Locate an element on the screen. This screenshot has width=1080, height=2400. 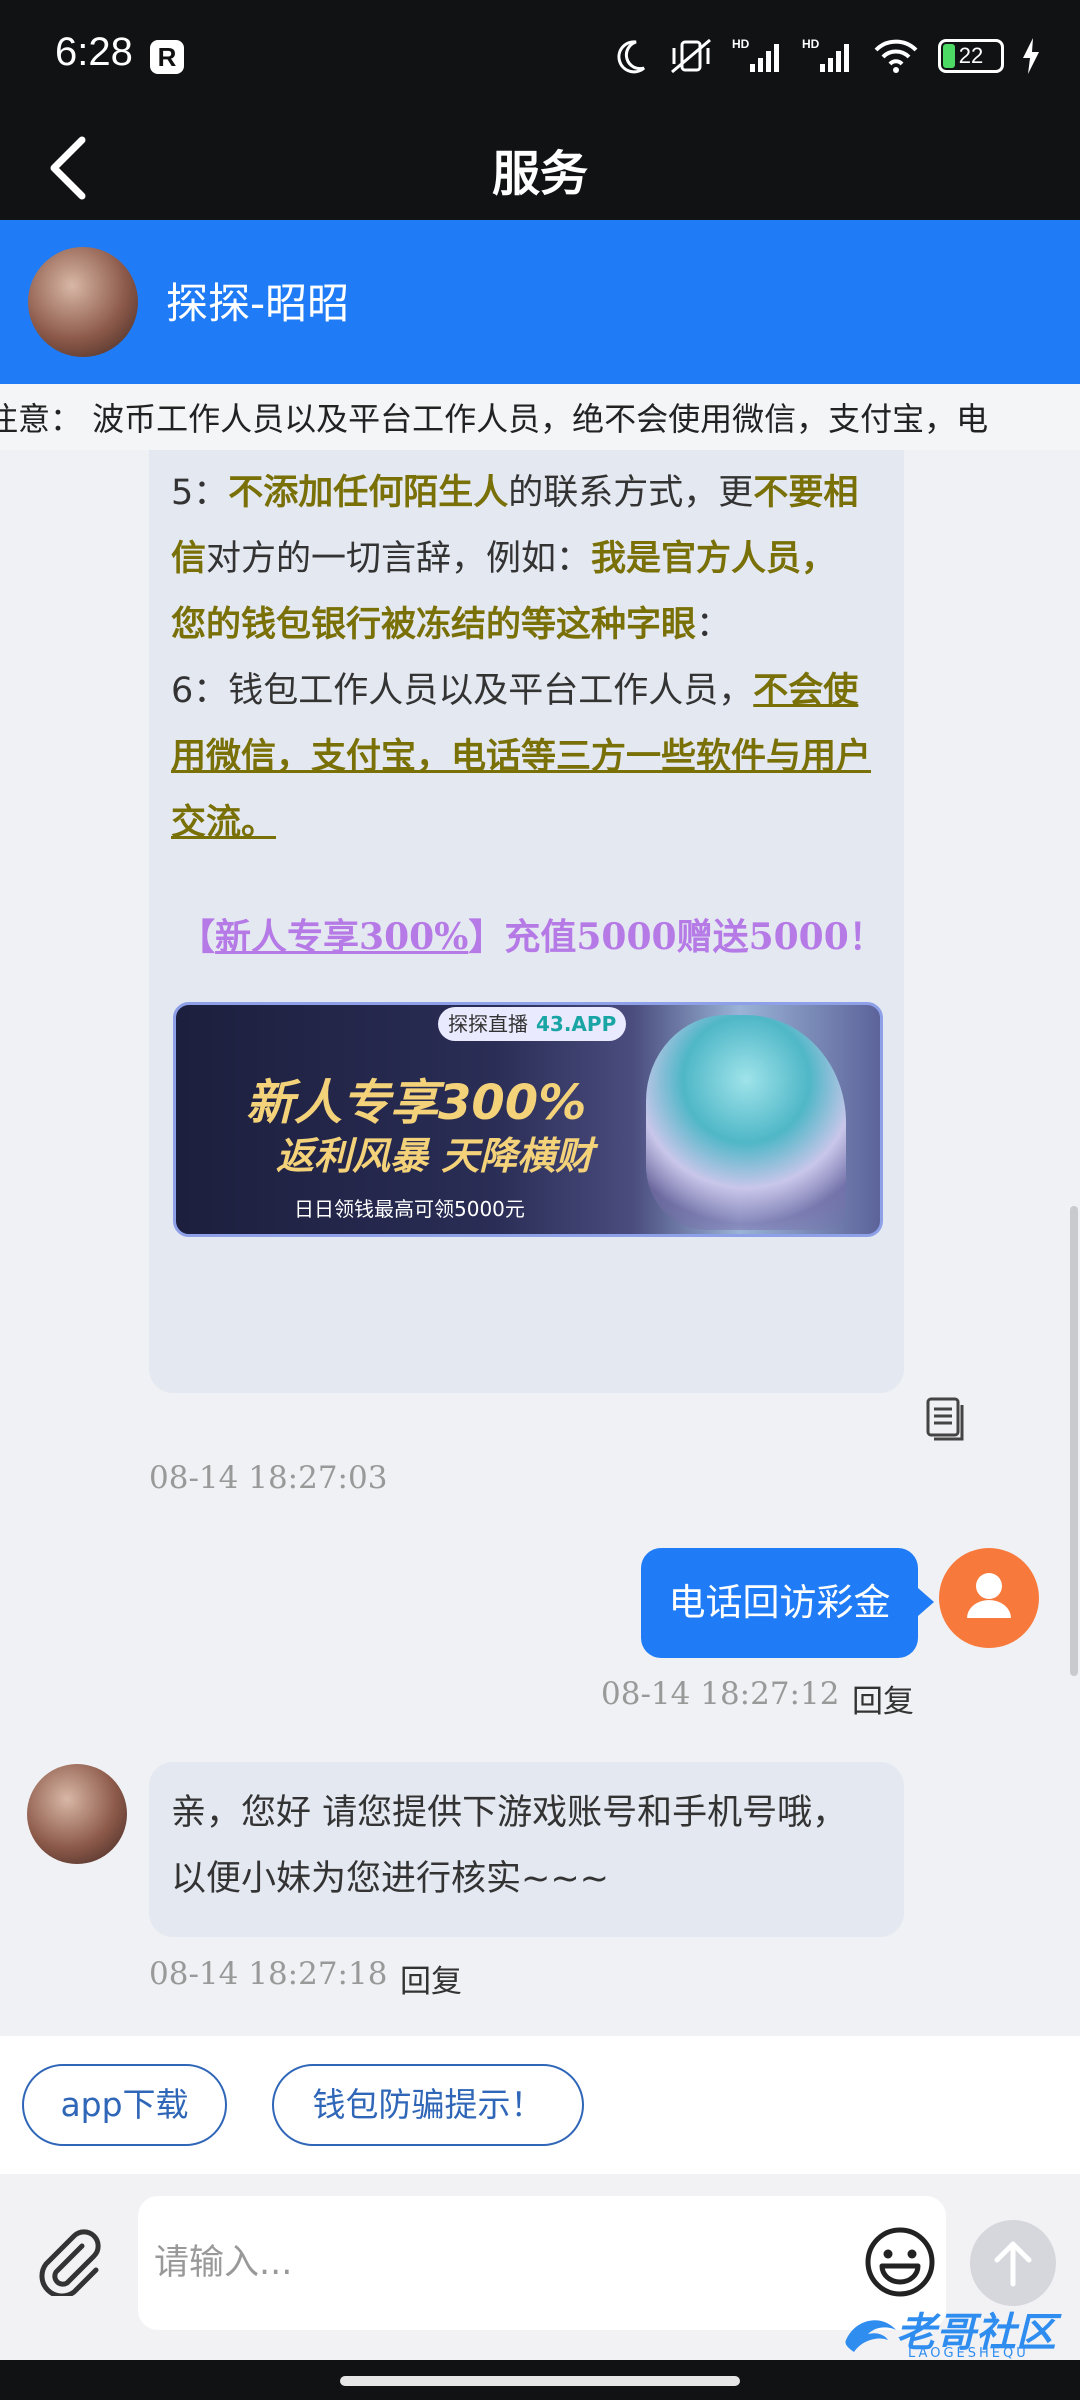
watermark-subtitle: LAOGESHEQU is located at coordinates (968, 2353).